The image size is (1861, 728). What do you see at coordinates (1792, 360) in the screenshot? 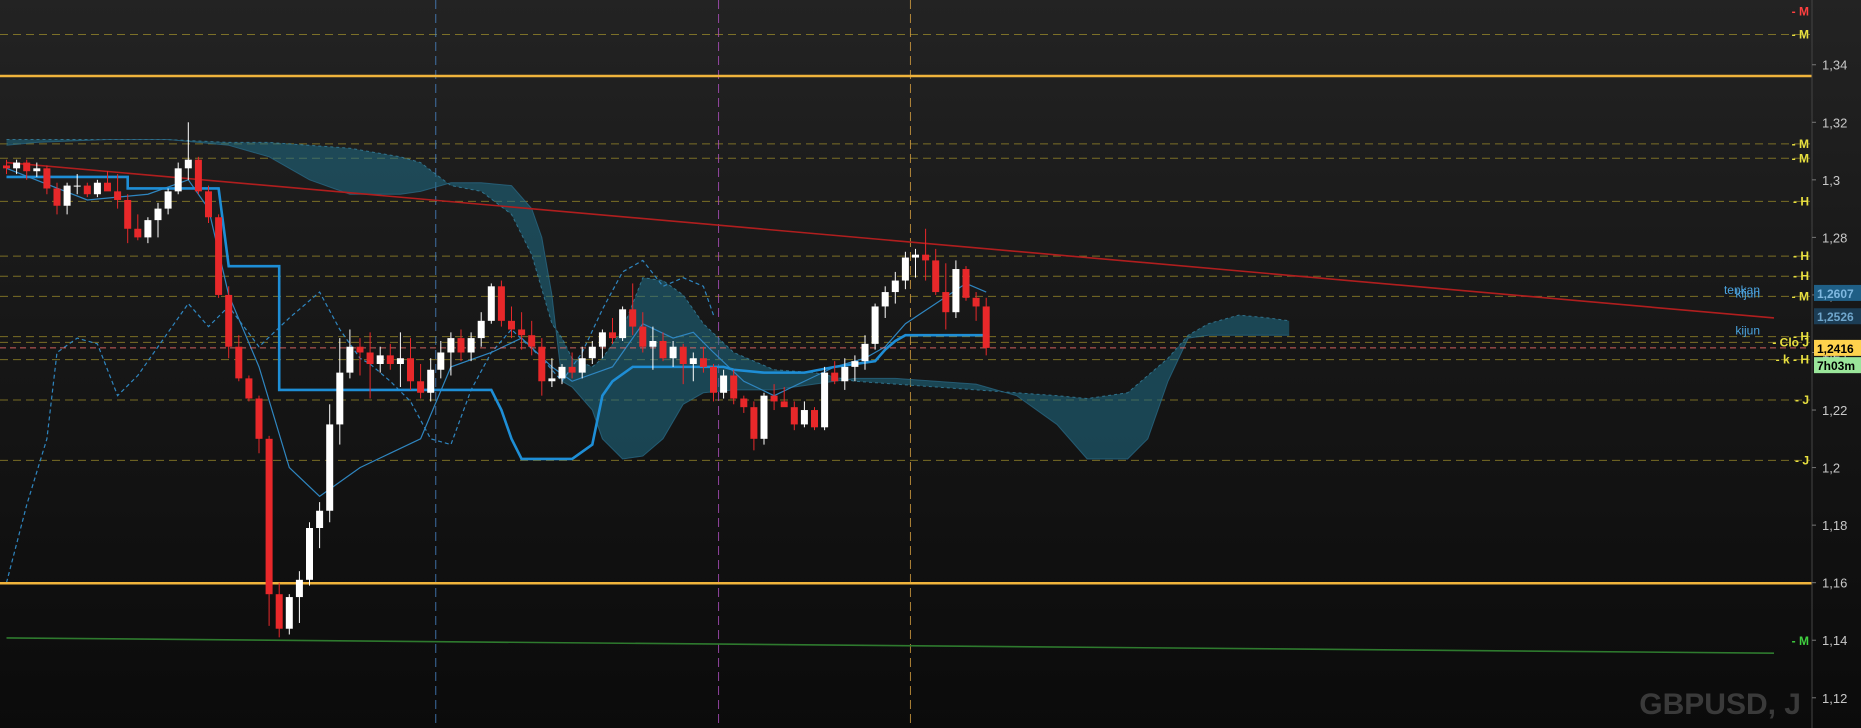
I see `level-tag: - k - H` at bounding box center [1792, 360].